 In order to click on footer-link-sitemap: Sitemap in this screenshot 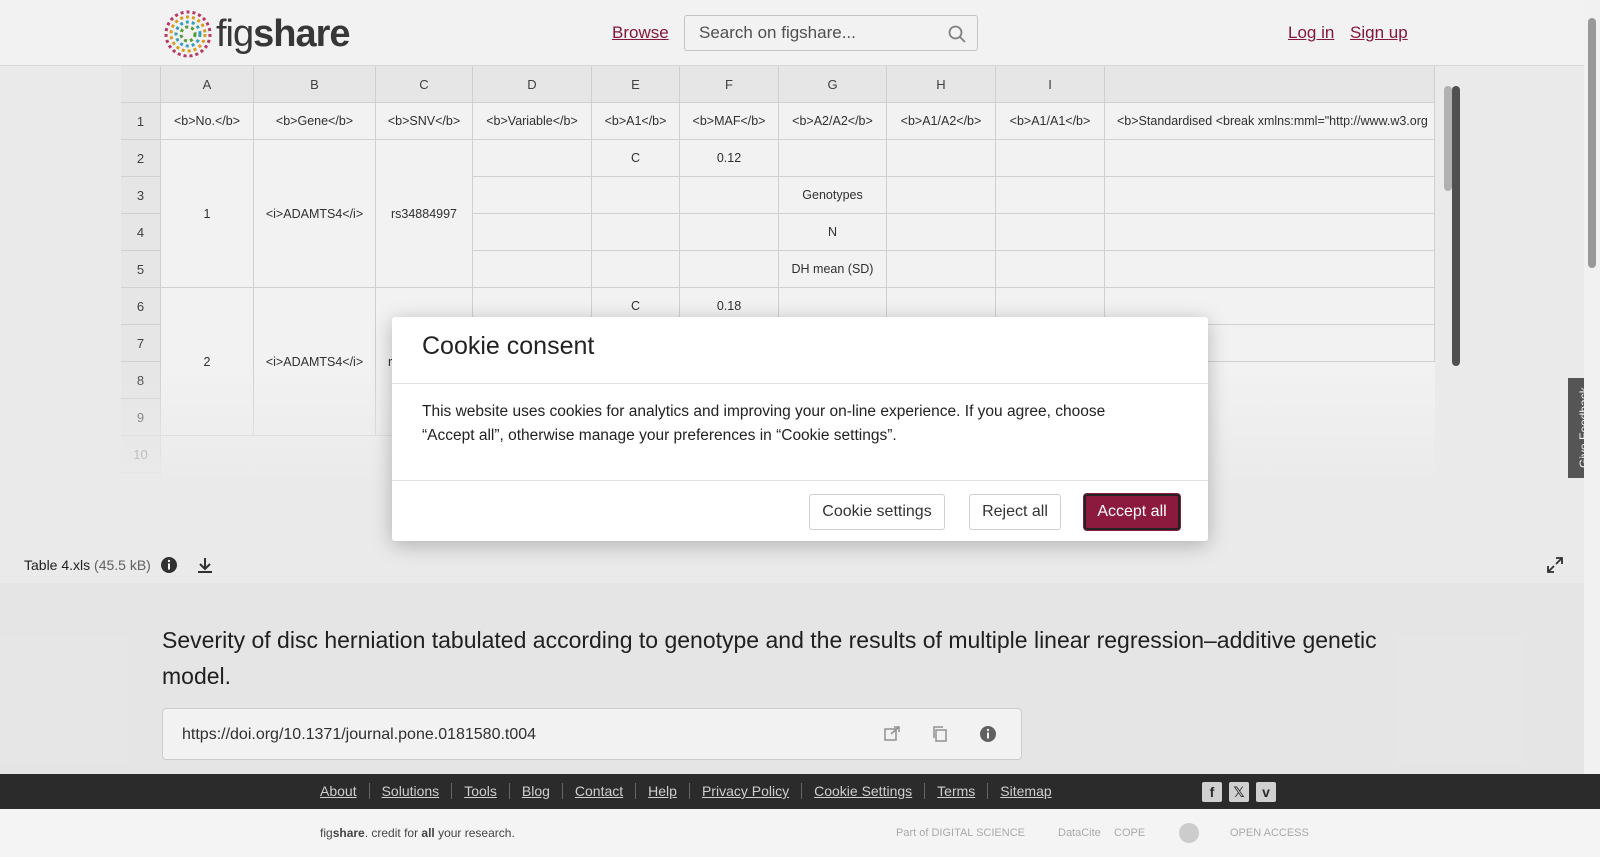, I will do `click(1025, 791)`.